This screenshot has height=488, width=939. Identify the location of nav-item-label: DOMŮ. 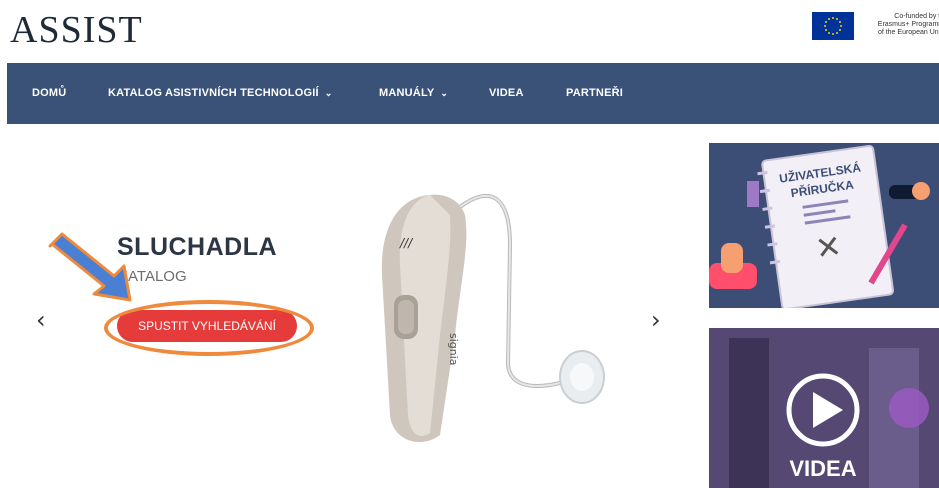
(49, 93).